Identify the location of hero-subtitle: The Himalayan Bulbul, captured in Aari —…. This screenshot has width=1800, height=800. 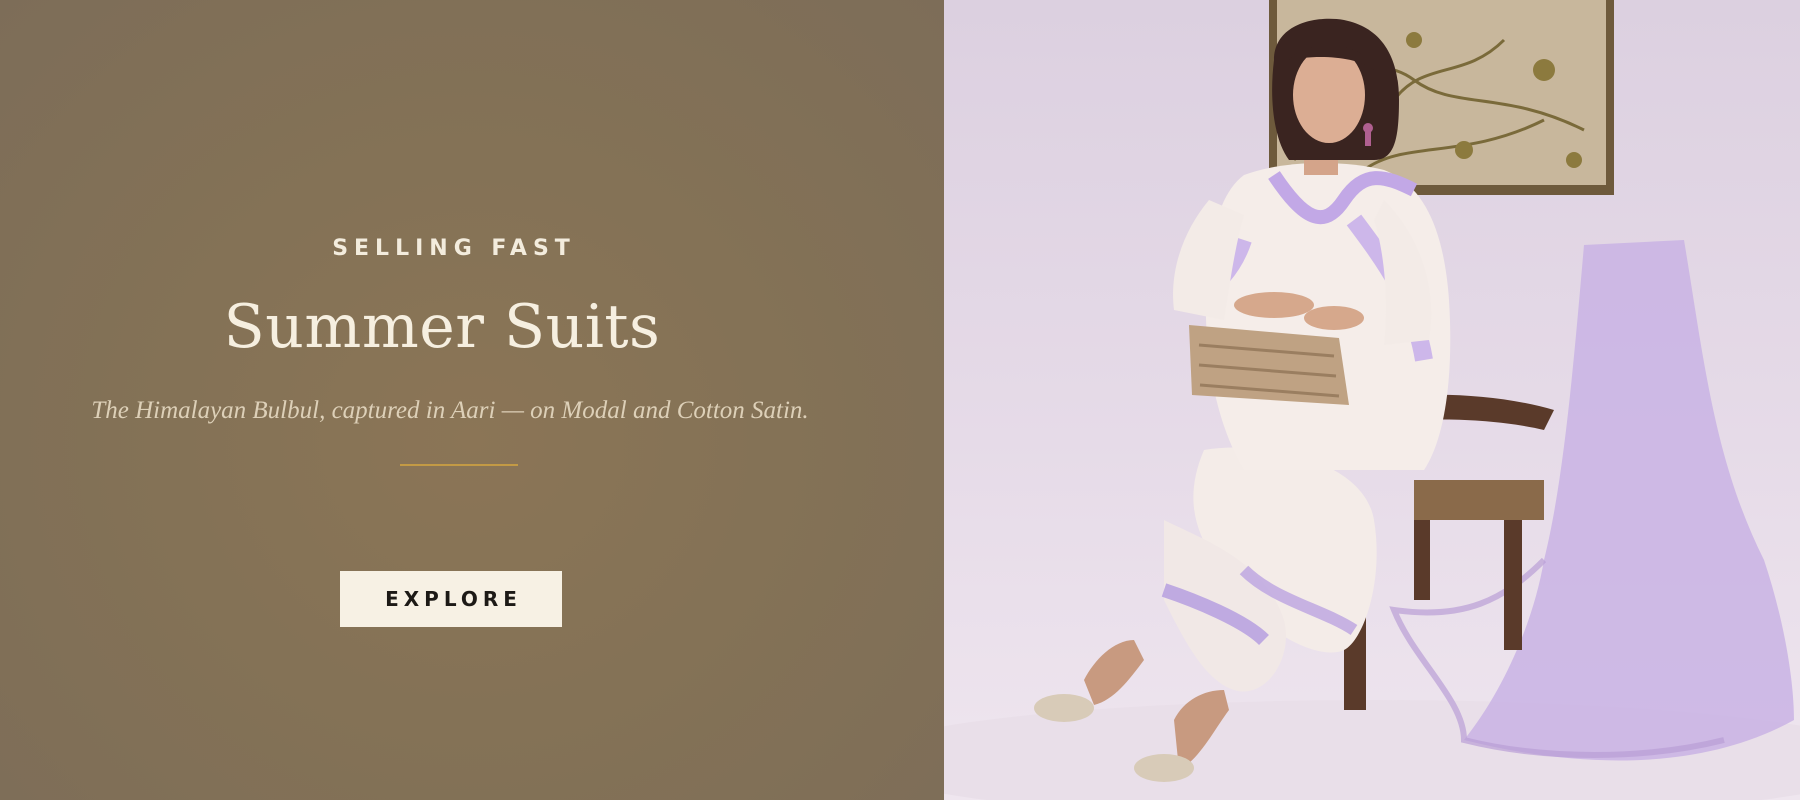
(450, 410).